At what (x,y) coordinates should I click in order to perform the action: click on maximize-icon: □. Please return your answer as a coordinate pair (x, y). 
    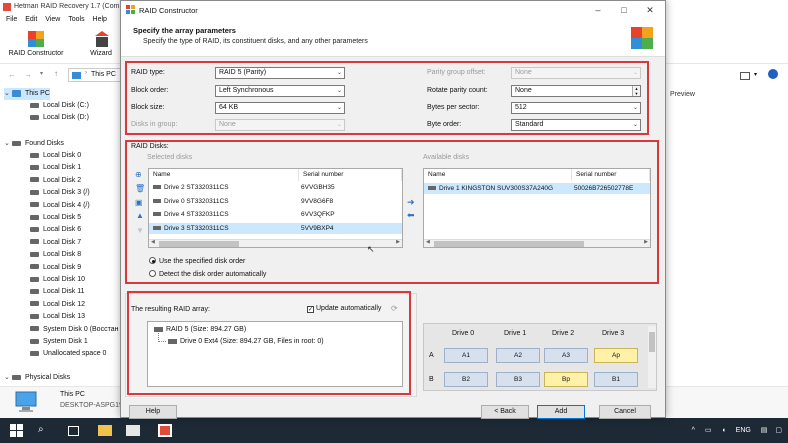
    Looking at the image, I should click on (624, 10).